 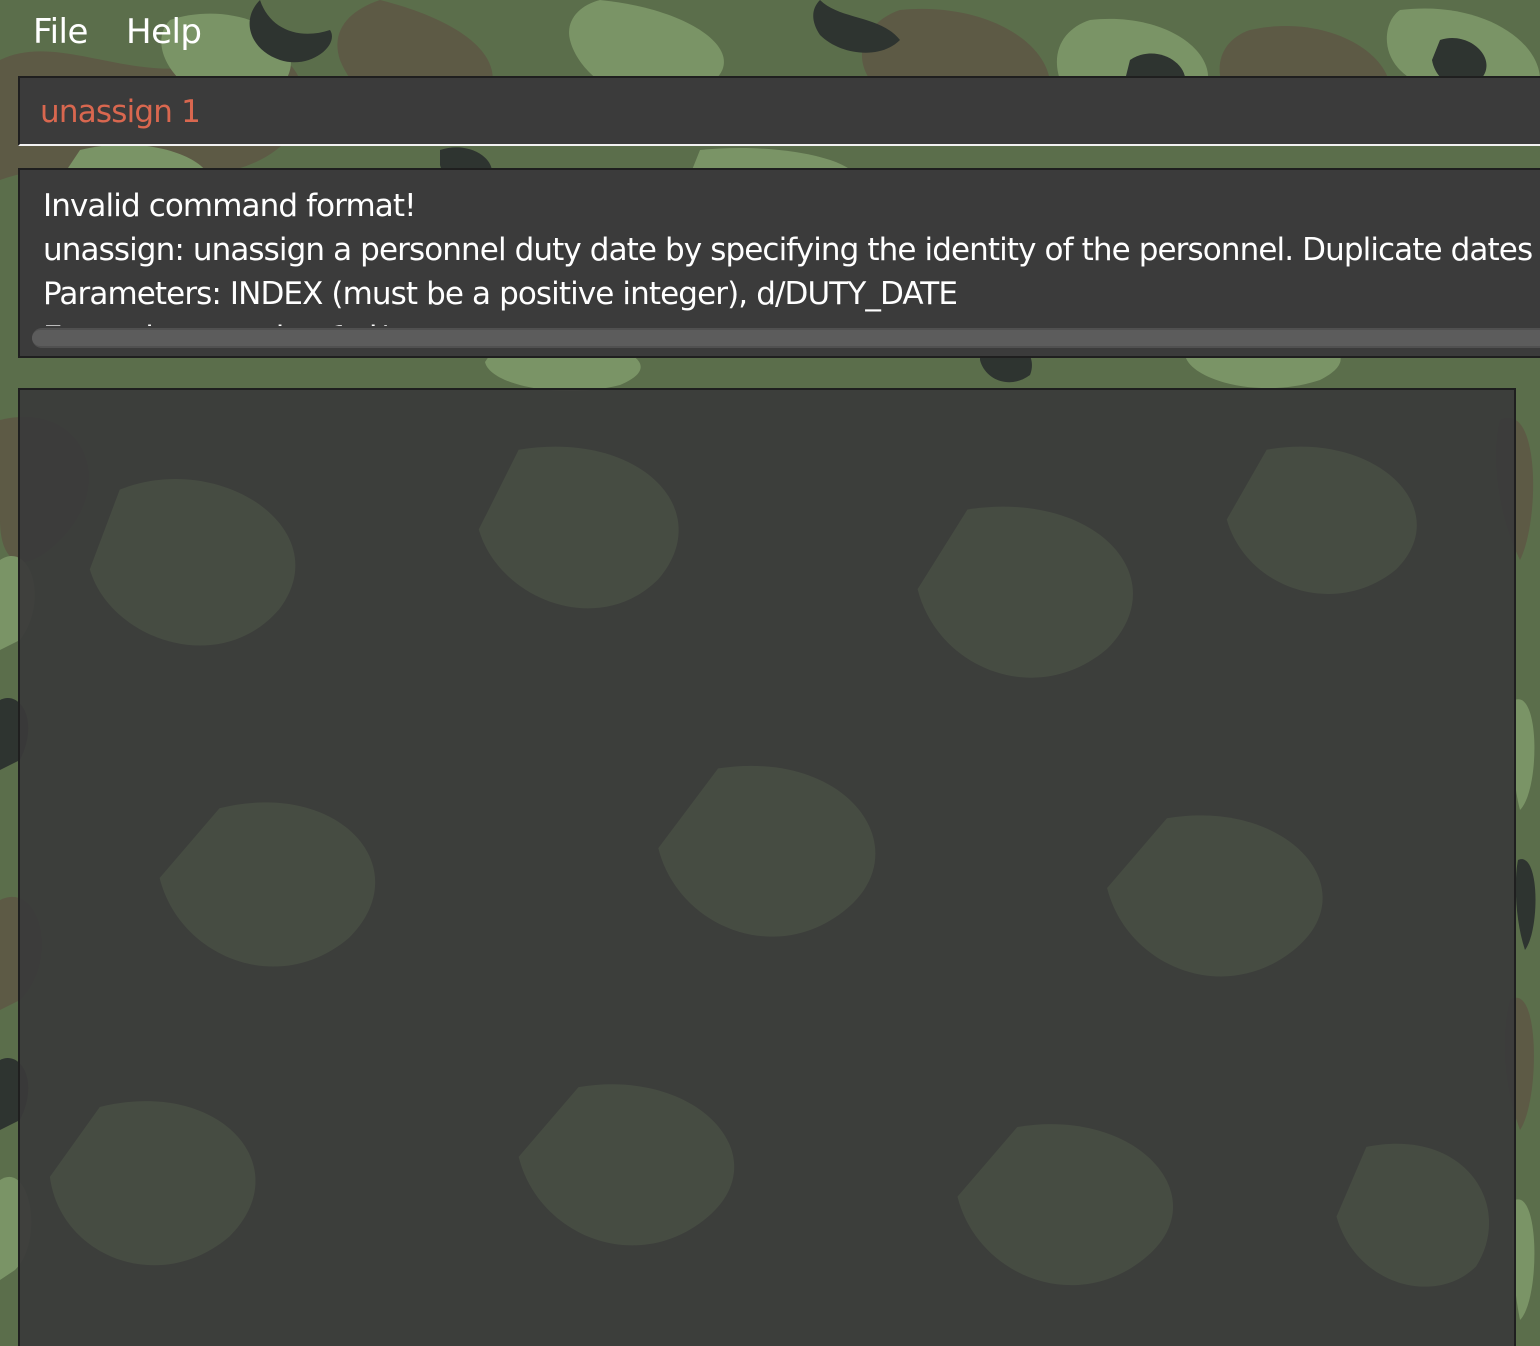 I want to click on command-input, so click(x=780, y=112).